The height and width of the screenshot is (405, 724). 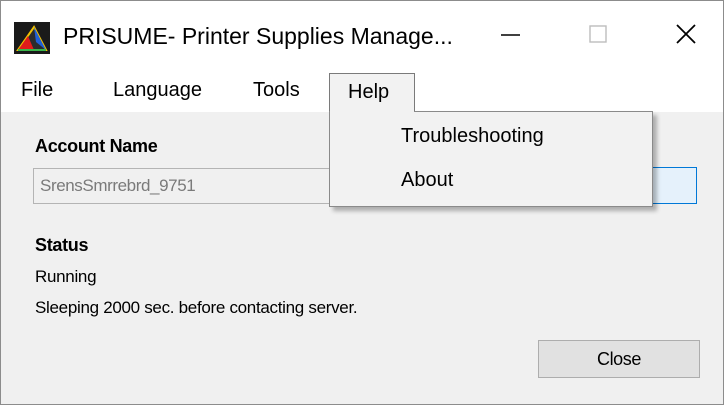 I want to click on menu-connector, so click(x=372, y=110).